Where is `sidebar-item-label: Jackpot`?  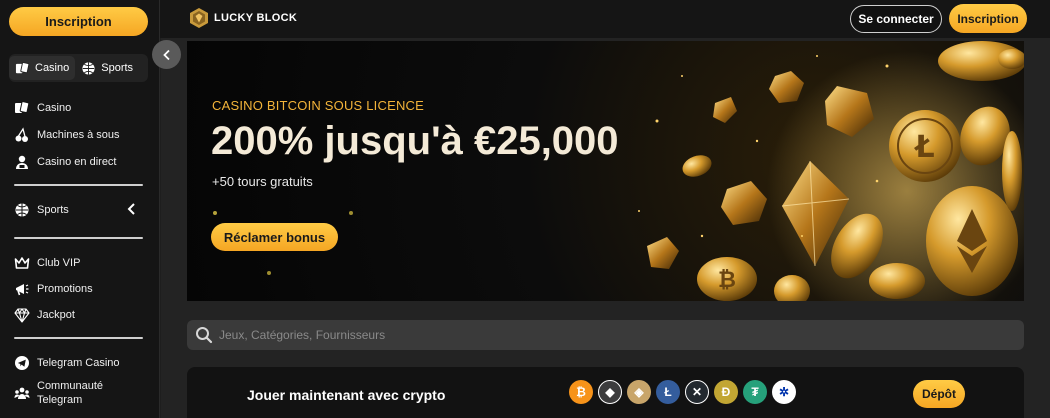
sidebar-item-label: Jackpot is located at coordinates (56, 315).